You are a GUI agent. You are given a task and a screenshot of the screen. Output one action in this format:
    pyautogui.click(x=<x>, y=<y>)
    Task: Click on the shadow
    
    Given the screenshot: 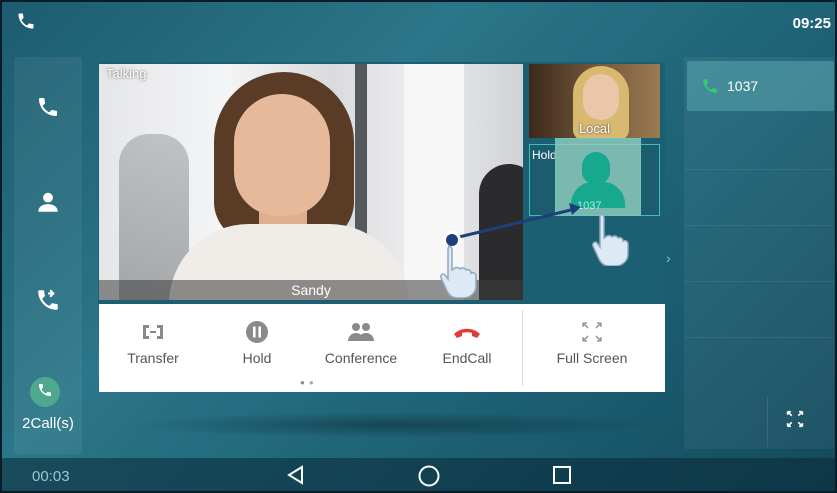 What is the action you would take?
    pyautogui.click(x=392, y=425)
    